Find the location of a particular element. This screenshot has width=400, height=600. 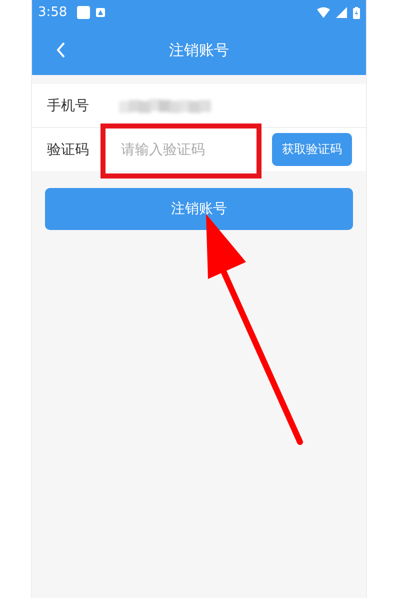

deactivate-button: 注销账号 is located at coordinates (199, 209).